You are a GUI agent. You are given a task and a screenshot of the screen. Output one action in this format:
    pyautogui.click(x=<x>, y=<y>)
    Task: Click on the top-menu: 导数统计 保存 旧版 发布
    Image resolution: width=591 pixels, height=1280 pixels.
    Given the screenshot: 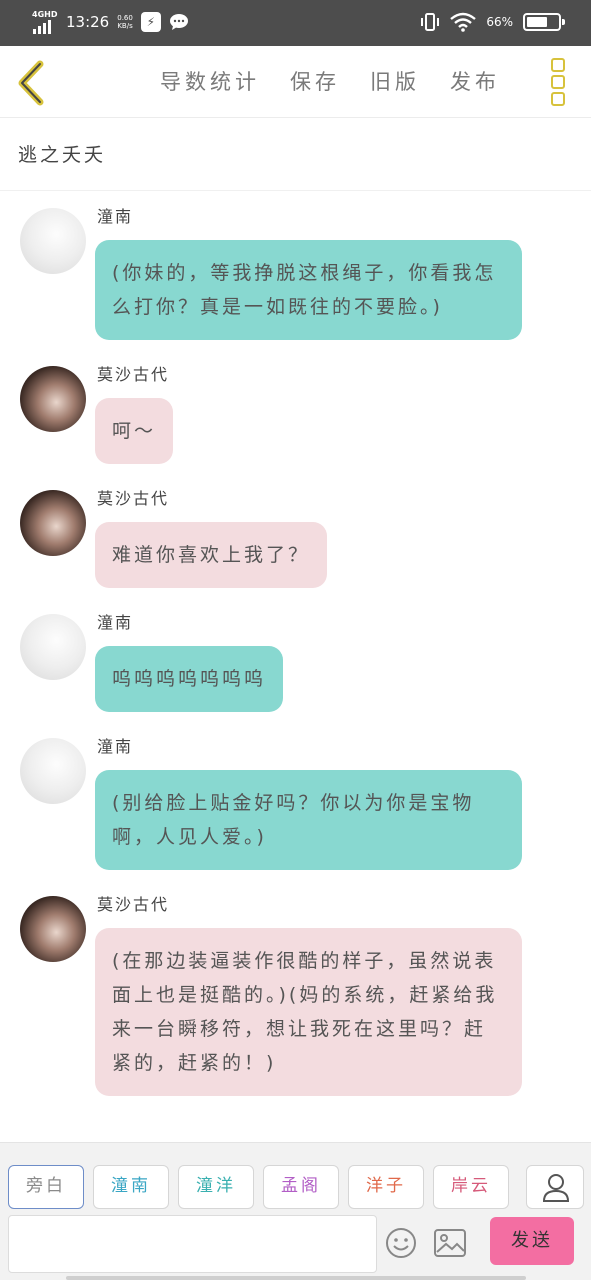 What is the action you would take?
    pyautogui.click(x=330, y=81)
    